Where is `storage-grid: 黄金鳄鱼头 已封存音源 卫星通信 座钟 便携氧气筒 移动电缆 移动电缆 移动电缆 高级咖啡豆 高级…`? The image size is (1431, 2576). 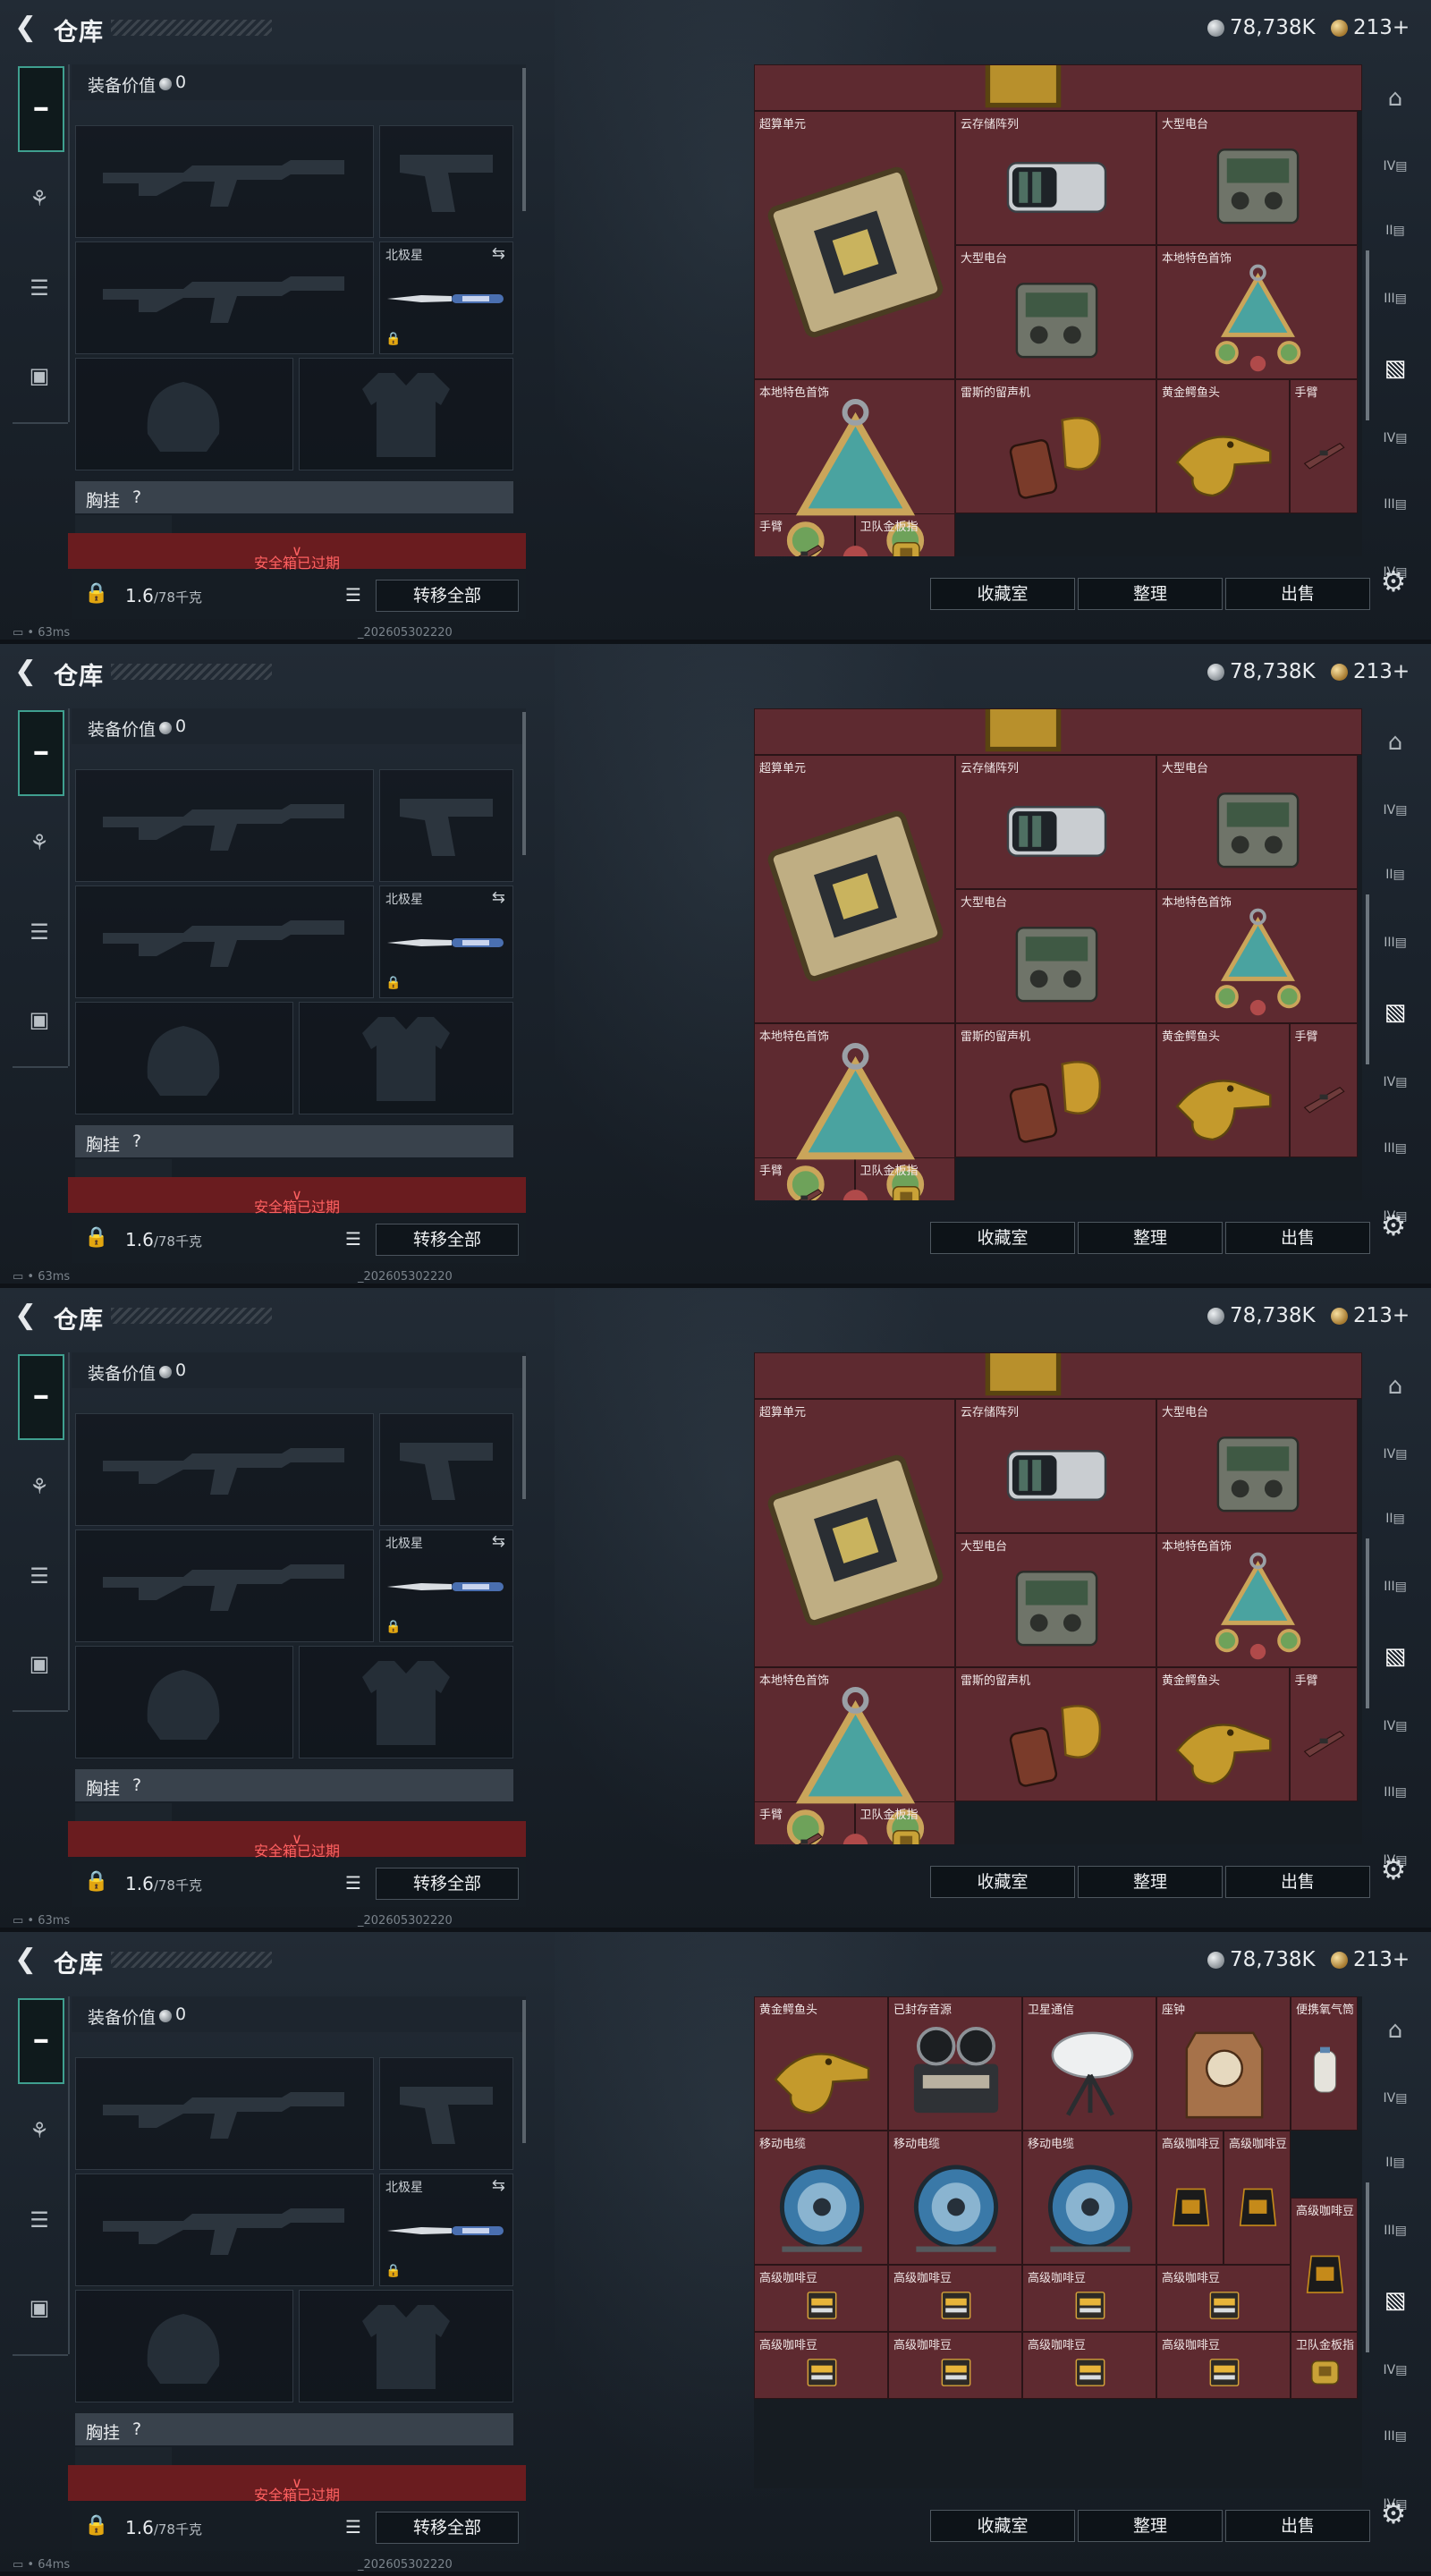
storage-grid: 黄金鳄鱼头 已封存音源 卫星通信 座钟 便携氧气筒 移动电缆 移动电缆 移动电缆 高级咖啡豆 高级… is located at coordinates (1058, 2242).